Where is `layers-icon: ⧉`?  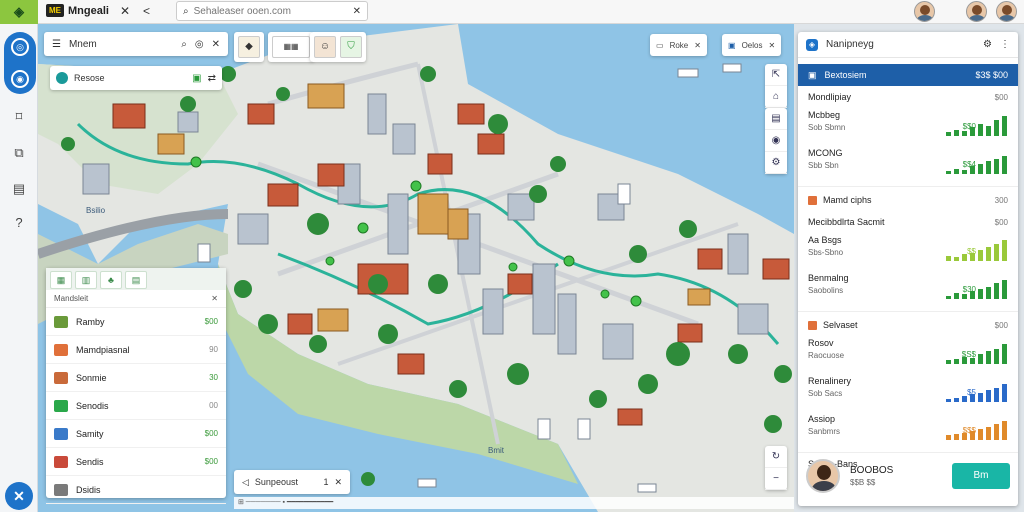 layers-icon: ⧉ is located at coordinates (19, 153).